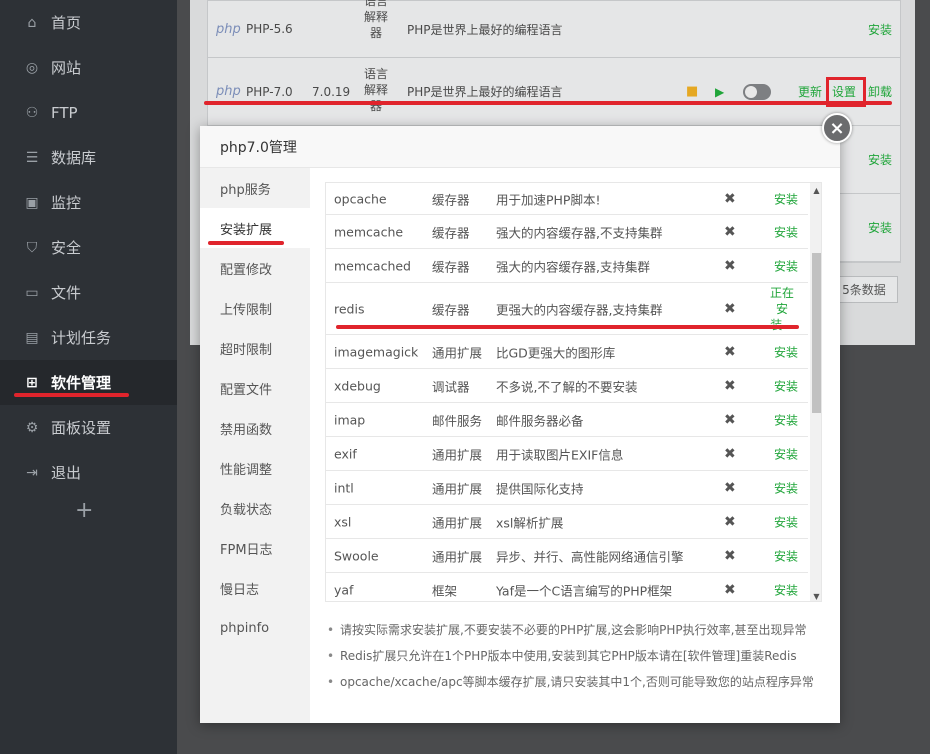 The width and height of the screenshot is (930, 754). I want to click on extension-name: redis, so click(349, 308).